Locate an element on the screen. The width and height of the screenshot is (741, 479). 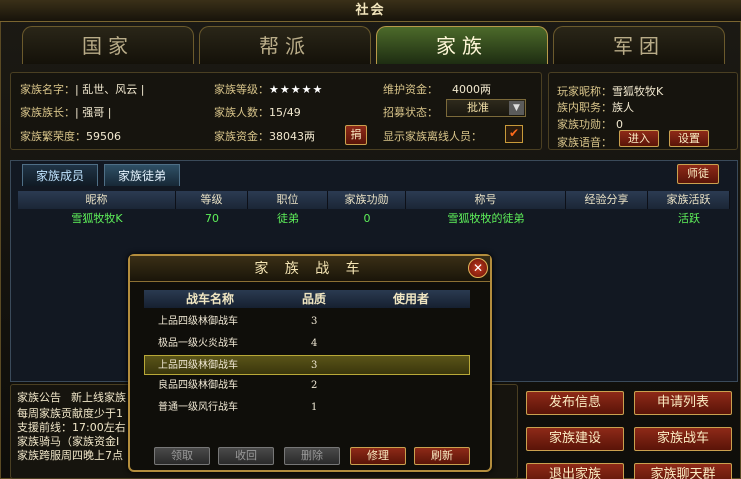
family-level-label: 家族等级： is located at coordinates (241, 89).